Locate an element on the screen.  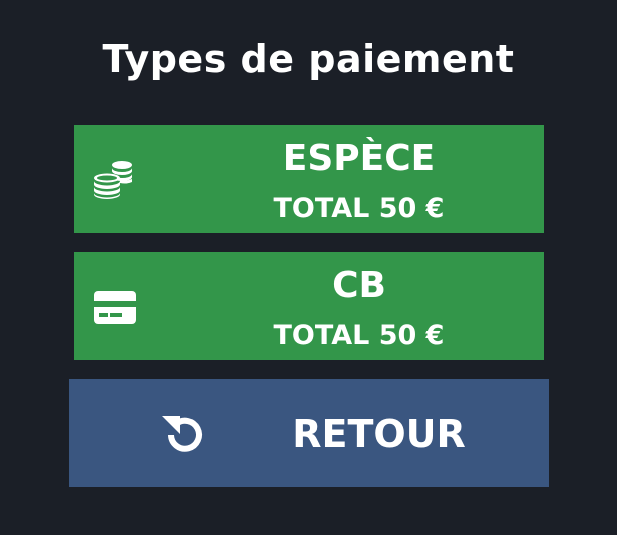
back-button-label: RETOUR is located at coordinates (379, 434).